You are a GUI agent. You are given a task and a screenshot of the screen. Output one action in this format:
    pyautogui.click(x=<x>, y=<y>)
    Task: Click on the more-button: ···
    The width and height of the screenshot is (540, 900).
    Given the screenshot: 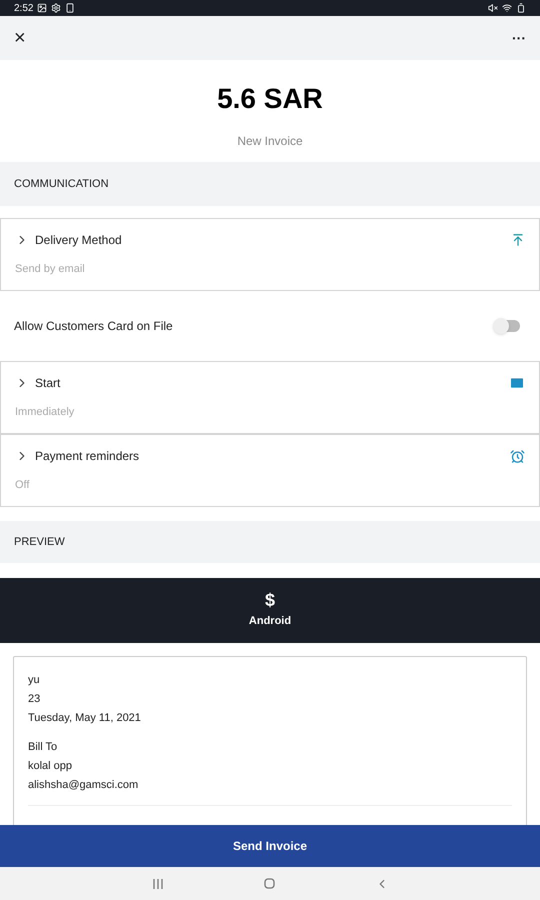 What is the action you would take?
    pyautogui.click(x=519, y=38)
    